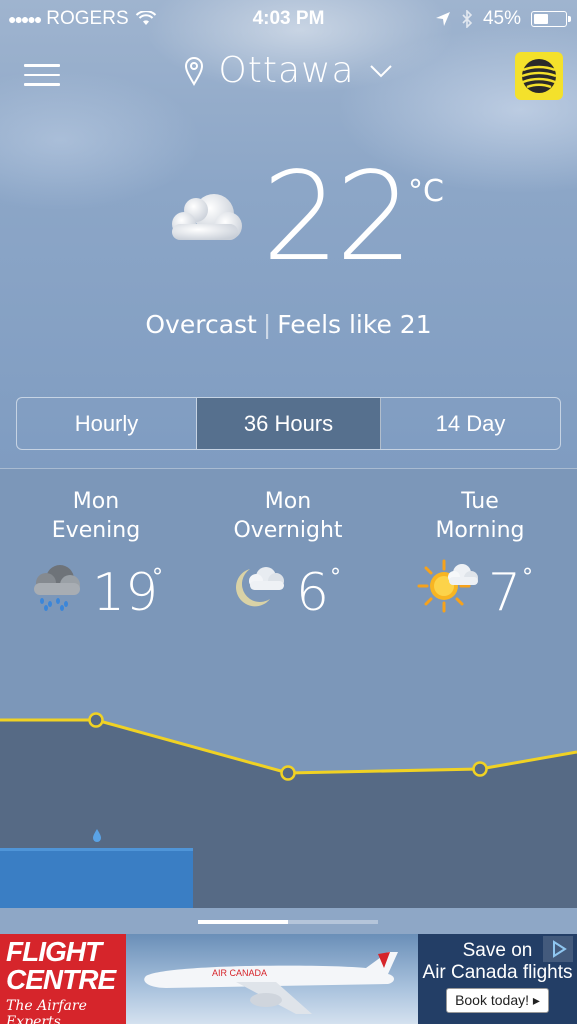  Describe the element at coordinates (354, 324) in the screenshot. I see `feels-like-text: Feels like 21` at that location.